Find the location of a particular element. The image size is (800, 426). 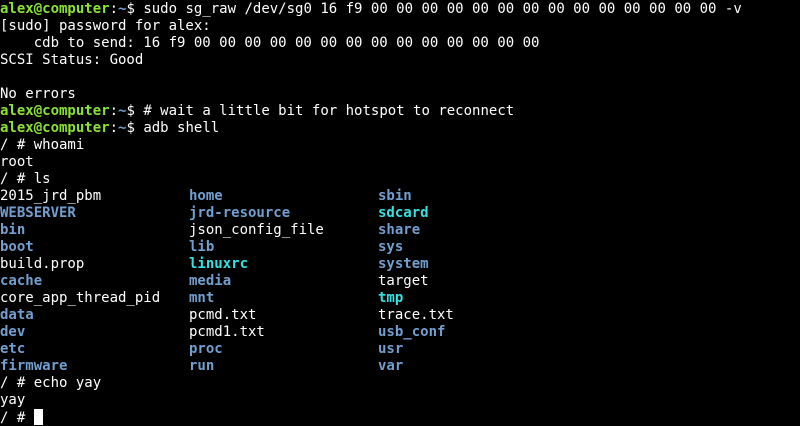

ls-row: 2015_jrd_pbm home sbin is located at coordinates (400, 196).